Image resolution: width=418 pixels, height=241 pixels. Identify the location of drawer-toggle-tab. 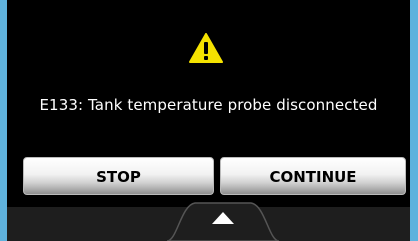
(223, 217).